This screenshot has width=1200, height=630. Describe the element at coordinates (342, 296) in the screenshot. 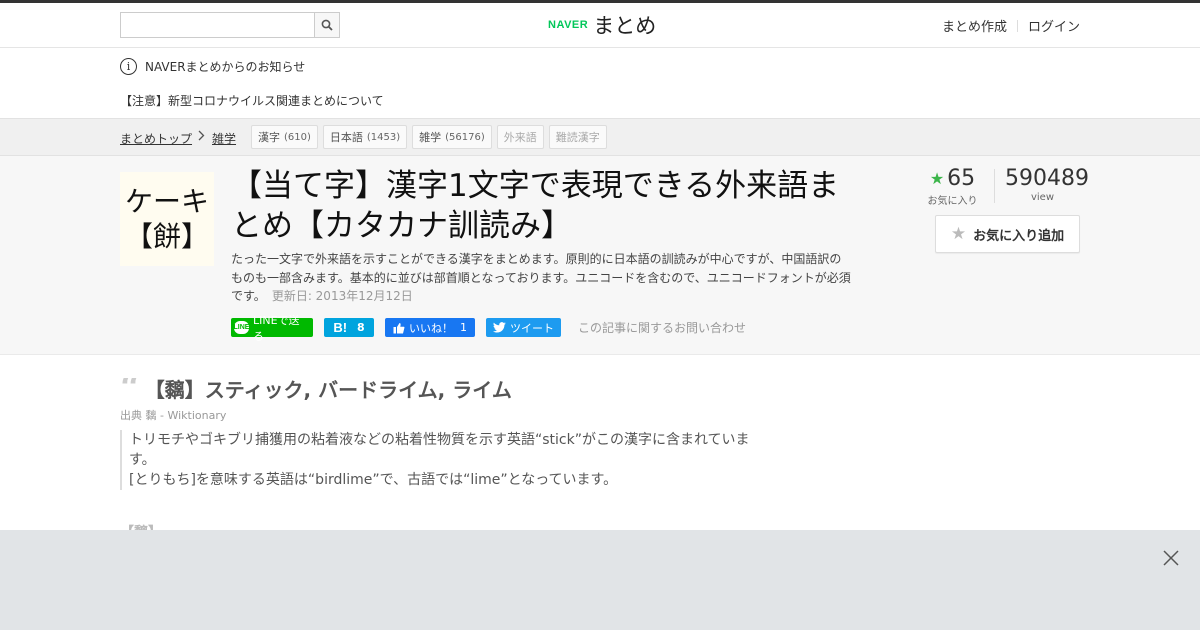

I see `updated-date: 更新日: 2013年12月12日` at that location.